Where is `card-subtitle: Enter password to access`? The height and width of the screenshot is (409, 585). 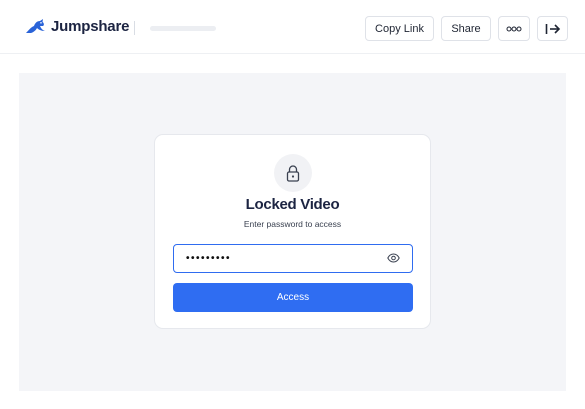 card-subtitle: Enter password to access is located at coordinates (292, 224).